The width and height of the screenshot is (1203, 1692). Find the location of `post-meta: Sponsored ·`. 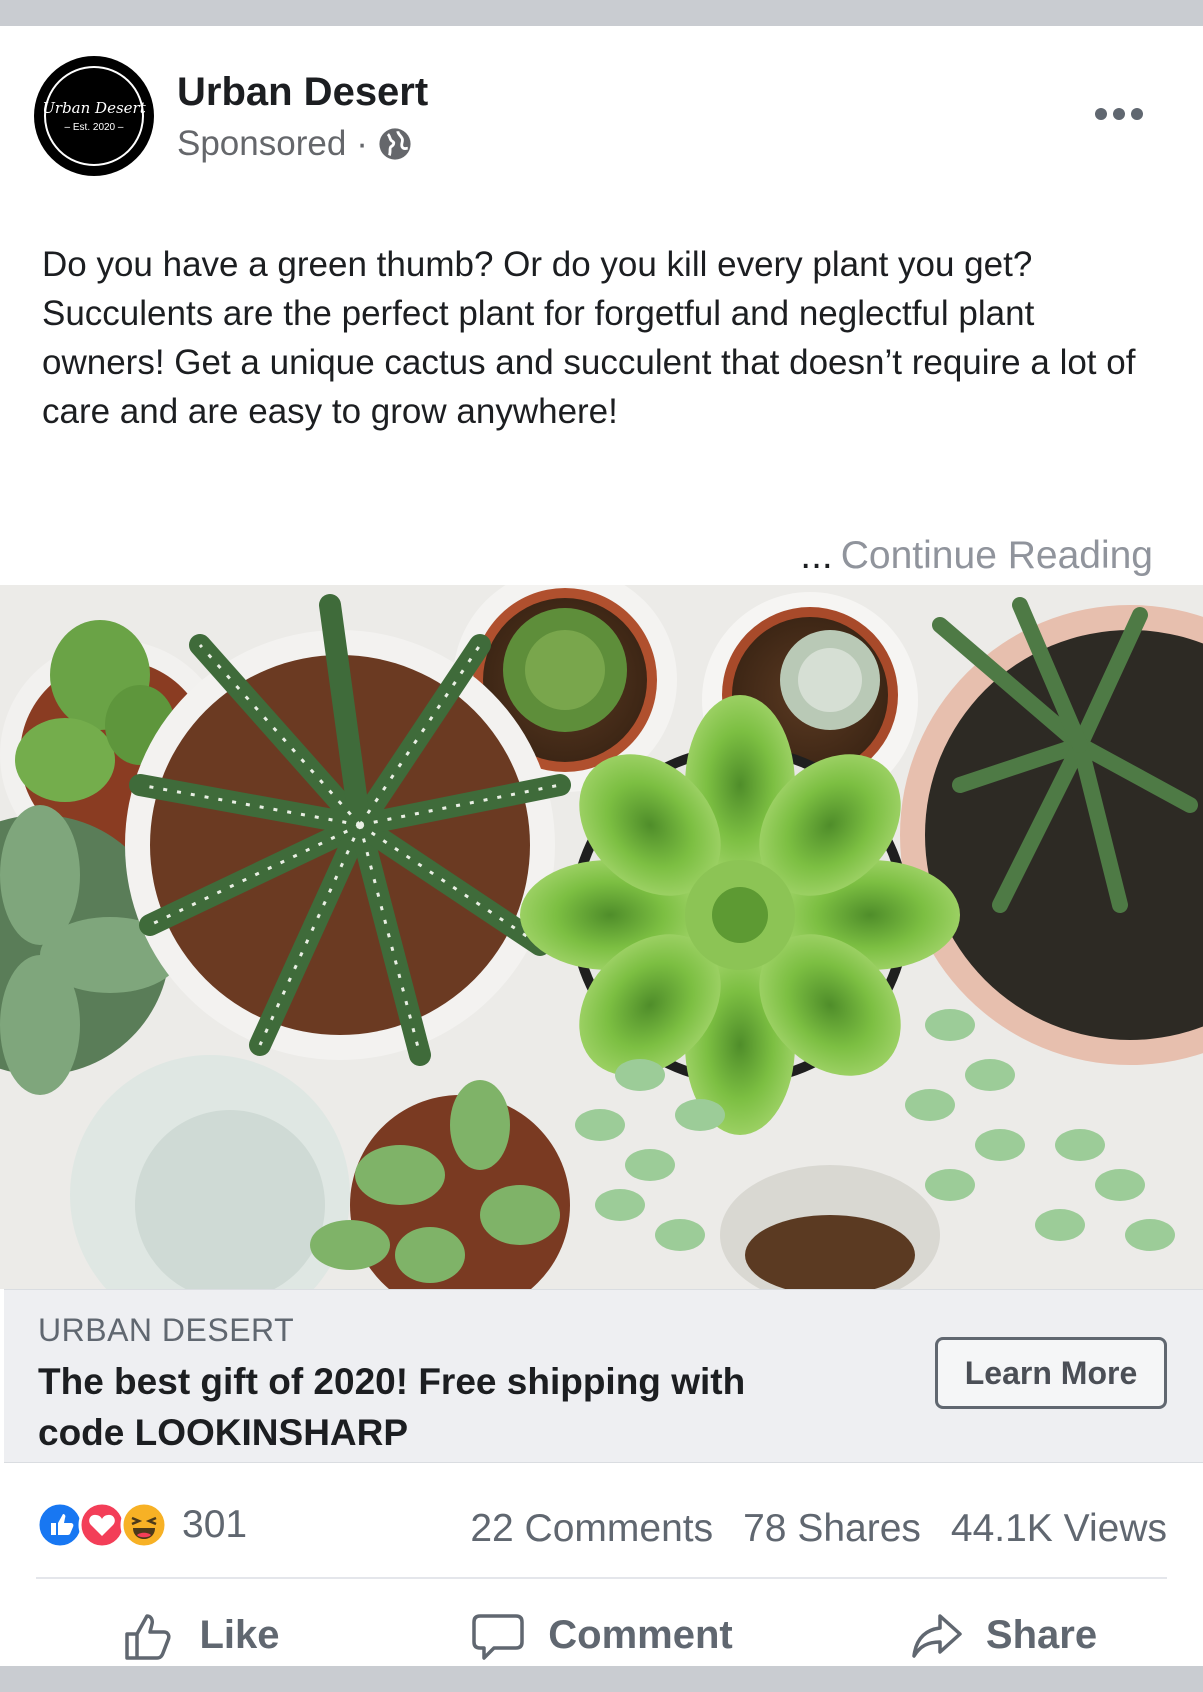

post-meta: Sponsored · is located at coordinates (294, 144).